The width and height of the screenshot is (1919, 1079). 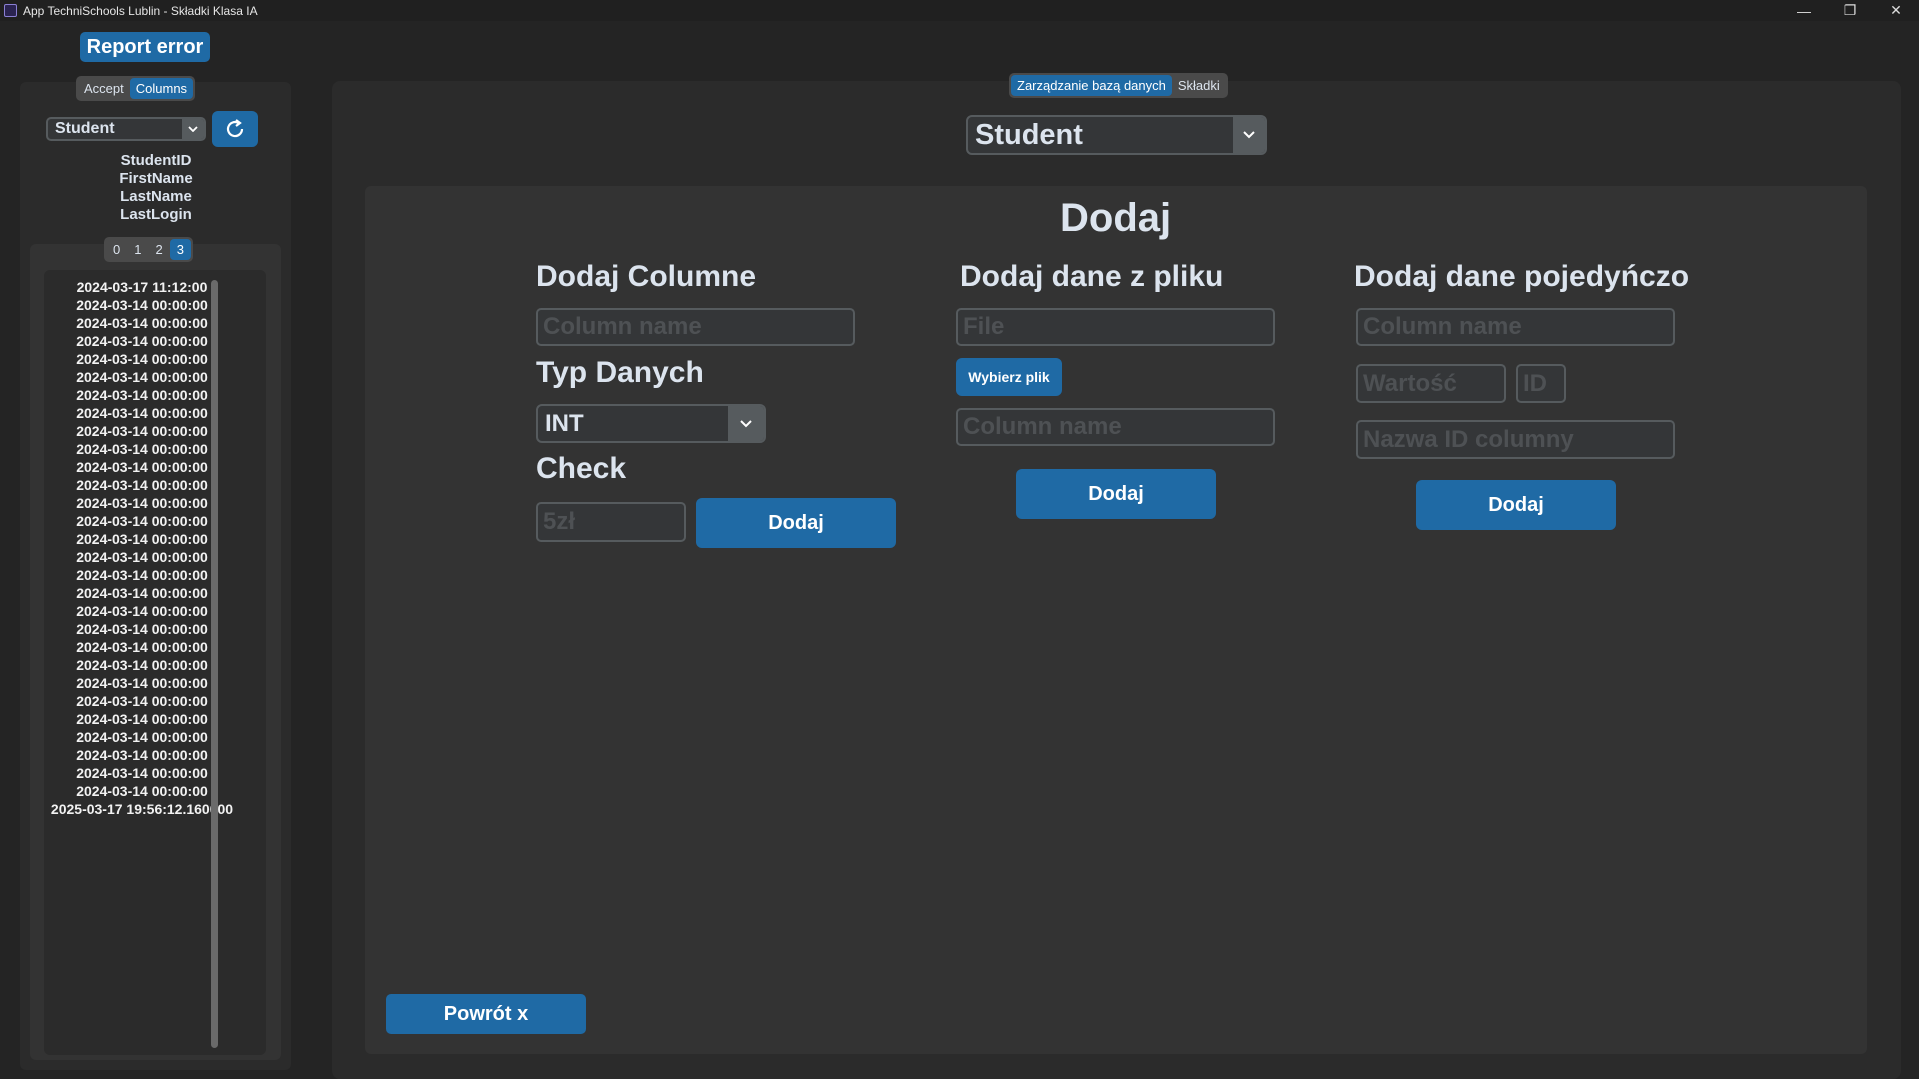 What do you see at coordinates (1199, 85) in the screenshot?
I see `tab-fees: Składki` at bounding box center [1199, 85].